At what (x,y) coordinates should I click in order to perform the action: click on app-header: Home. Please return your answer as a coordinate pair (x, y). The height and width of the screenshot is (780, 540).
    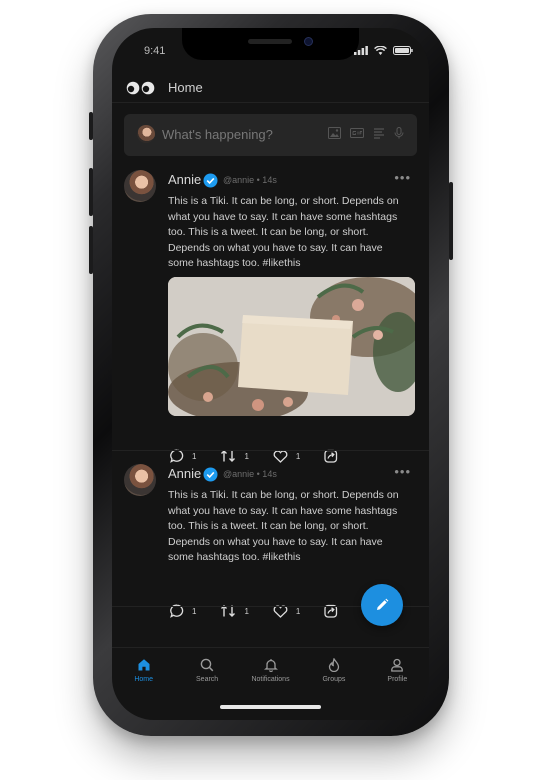
    Looking at the image, I should click on (270, 89).